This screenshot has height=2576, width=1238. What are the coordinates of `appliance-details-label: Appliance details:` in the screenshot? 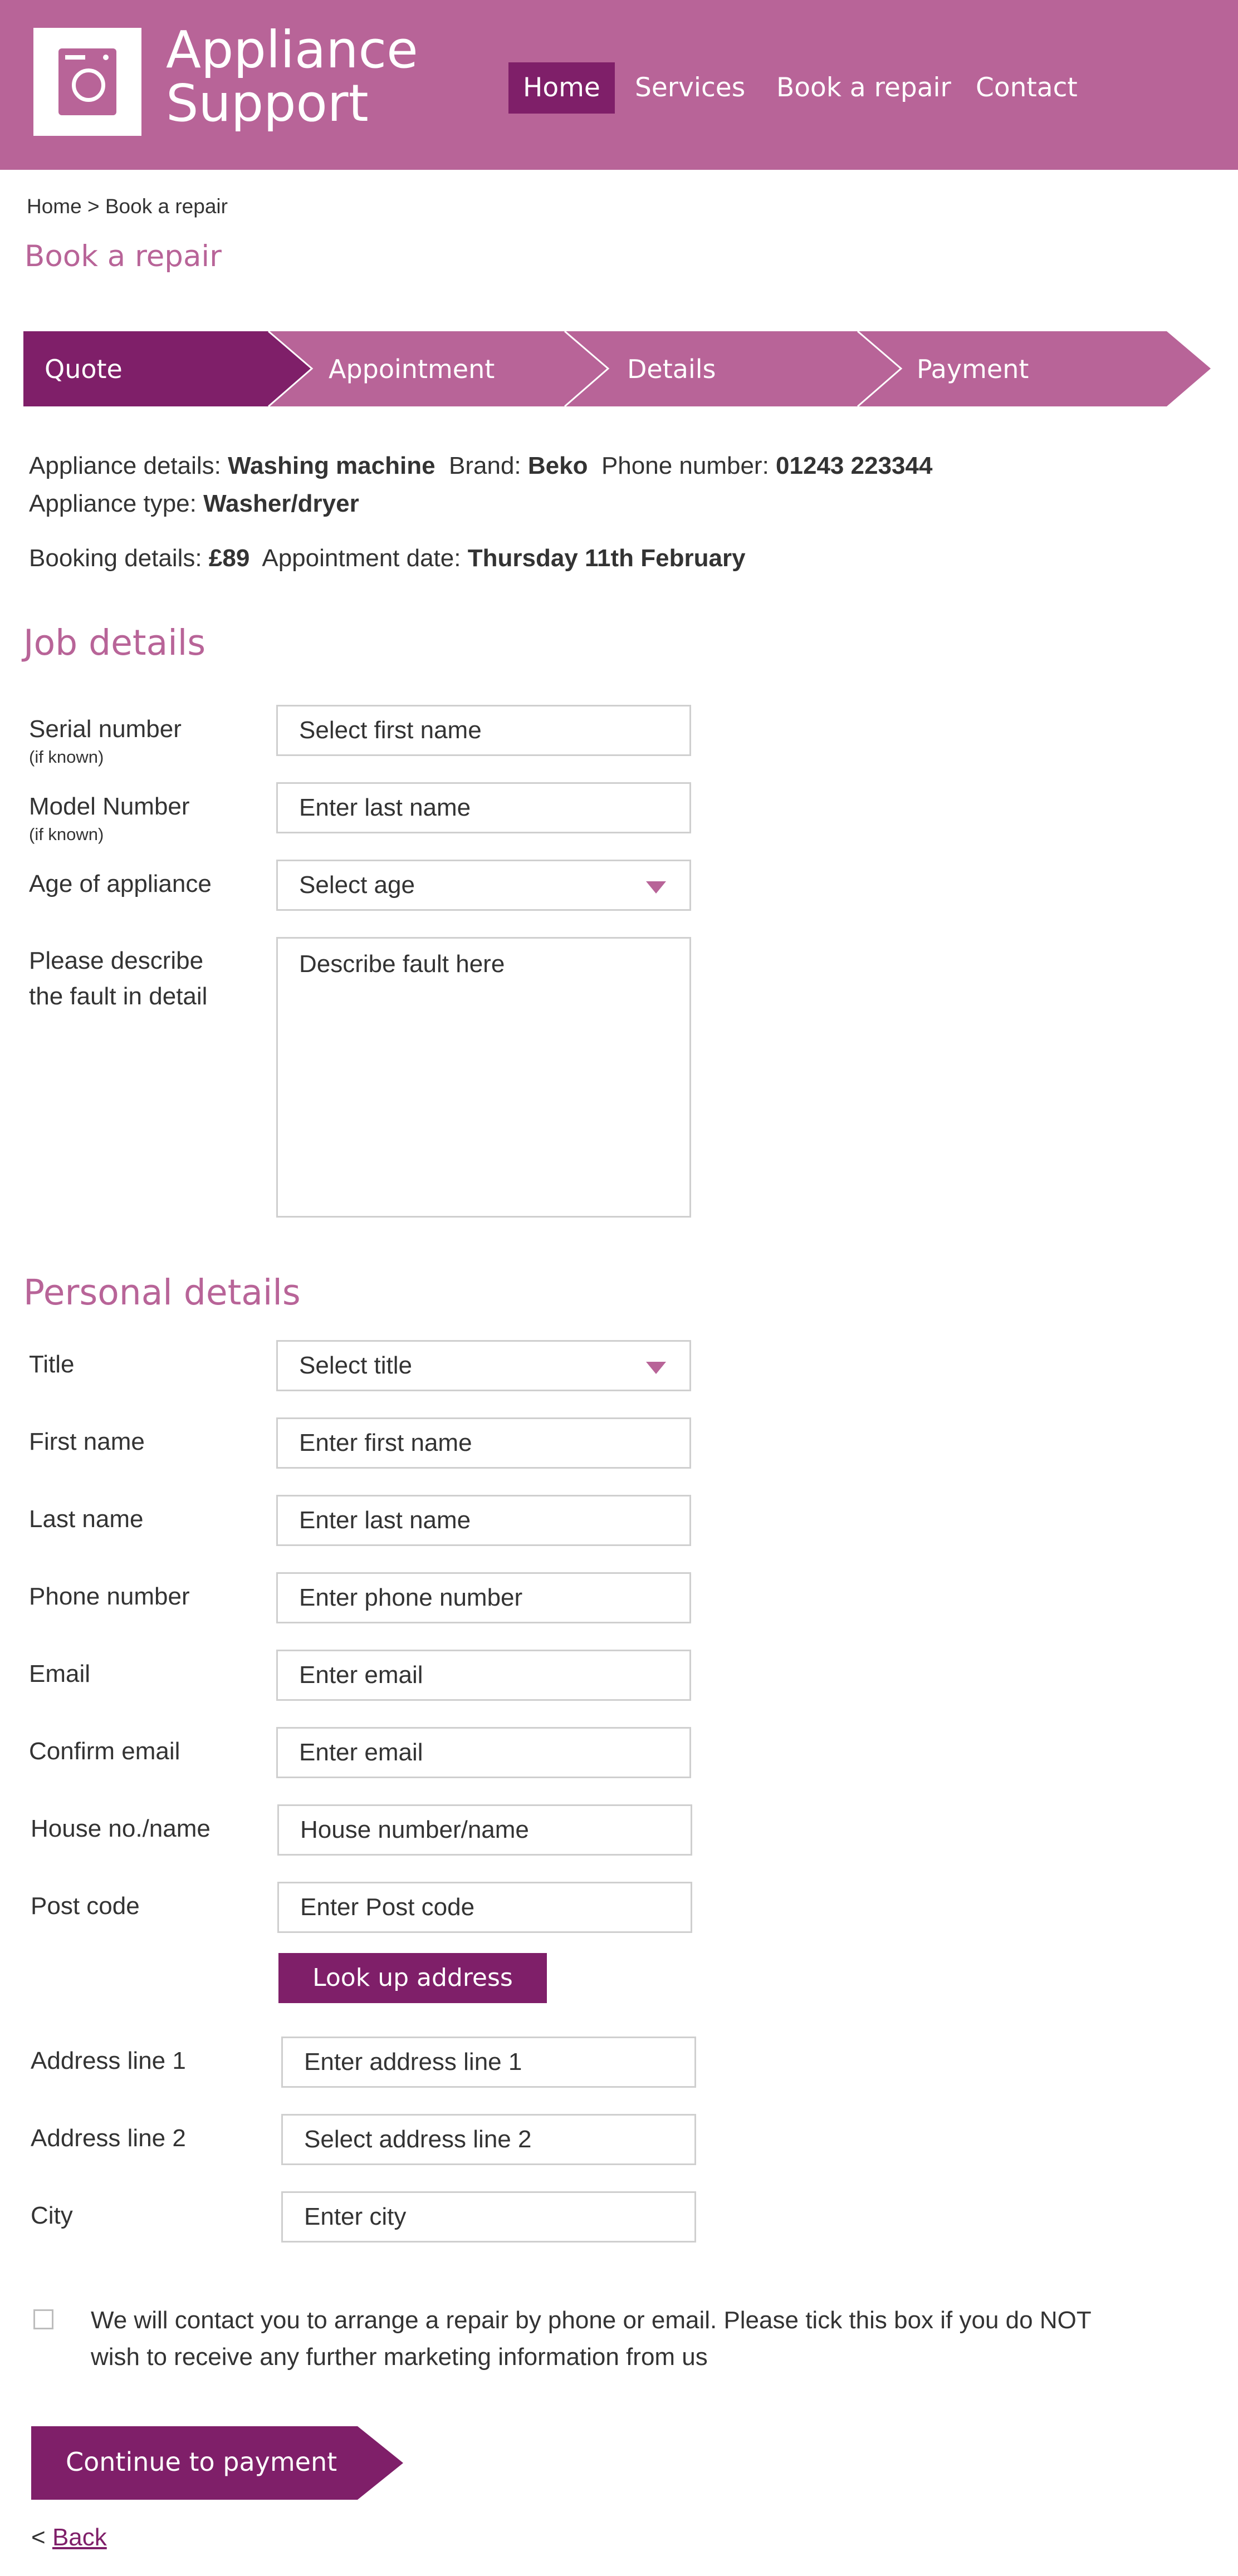 It's located at (125, 465).